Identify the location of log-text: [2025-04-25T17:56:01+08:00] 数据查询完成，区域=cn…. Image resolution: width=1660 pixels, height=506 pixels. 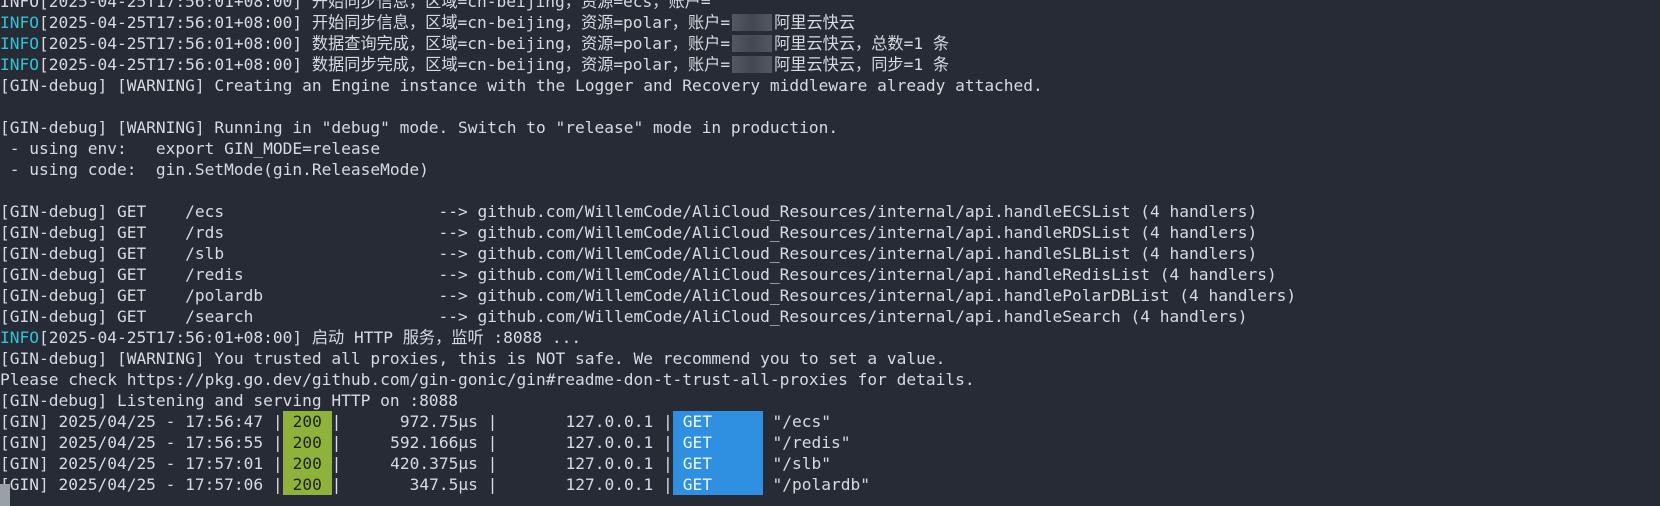
(384, 43).